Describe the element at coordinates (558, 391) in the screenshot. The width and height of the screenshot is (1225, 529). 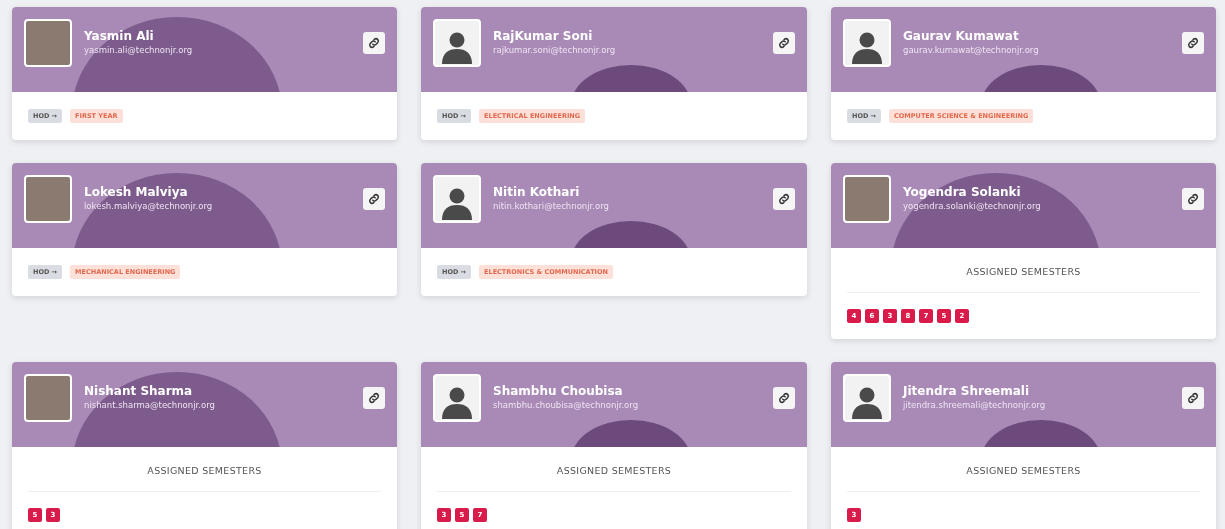
I see `person-name: Shambhu Choubisa` at that location.